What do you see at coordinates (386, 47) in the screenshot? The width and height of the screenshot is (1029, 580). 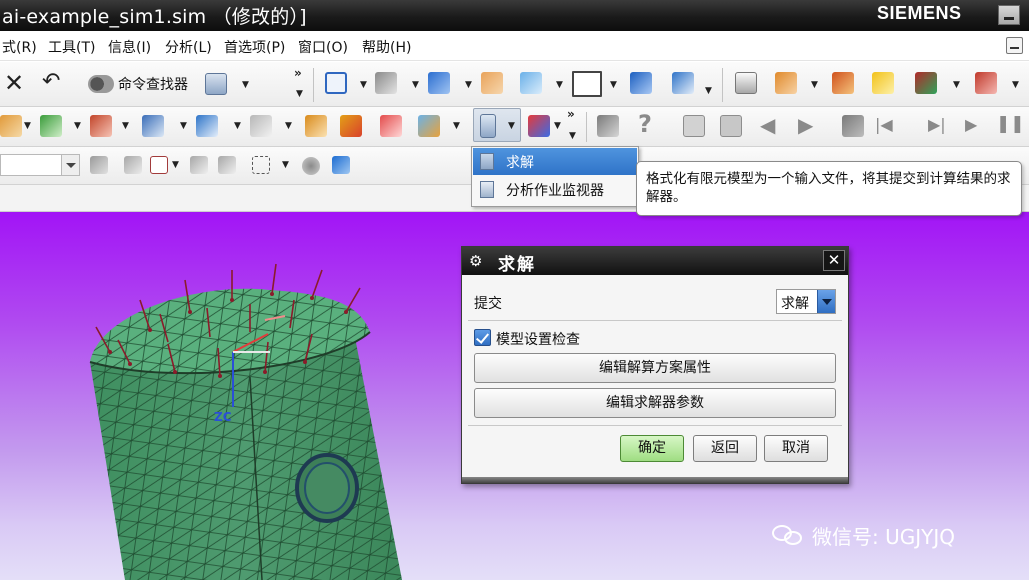 I see `menu-help: 帮助(H)` at bounding box center [386, 47].